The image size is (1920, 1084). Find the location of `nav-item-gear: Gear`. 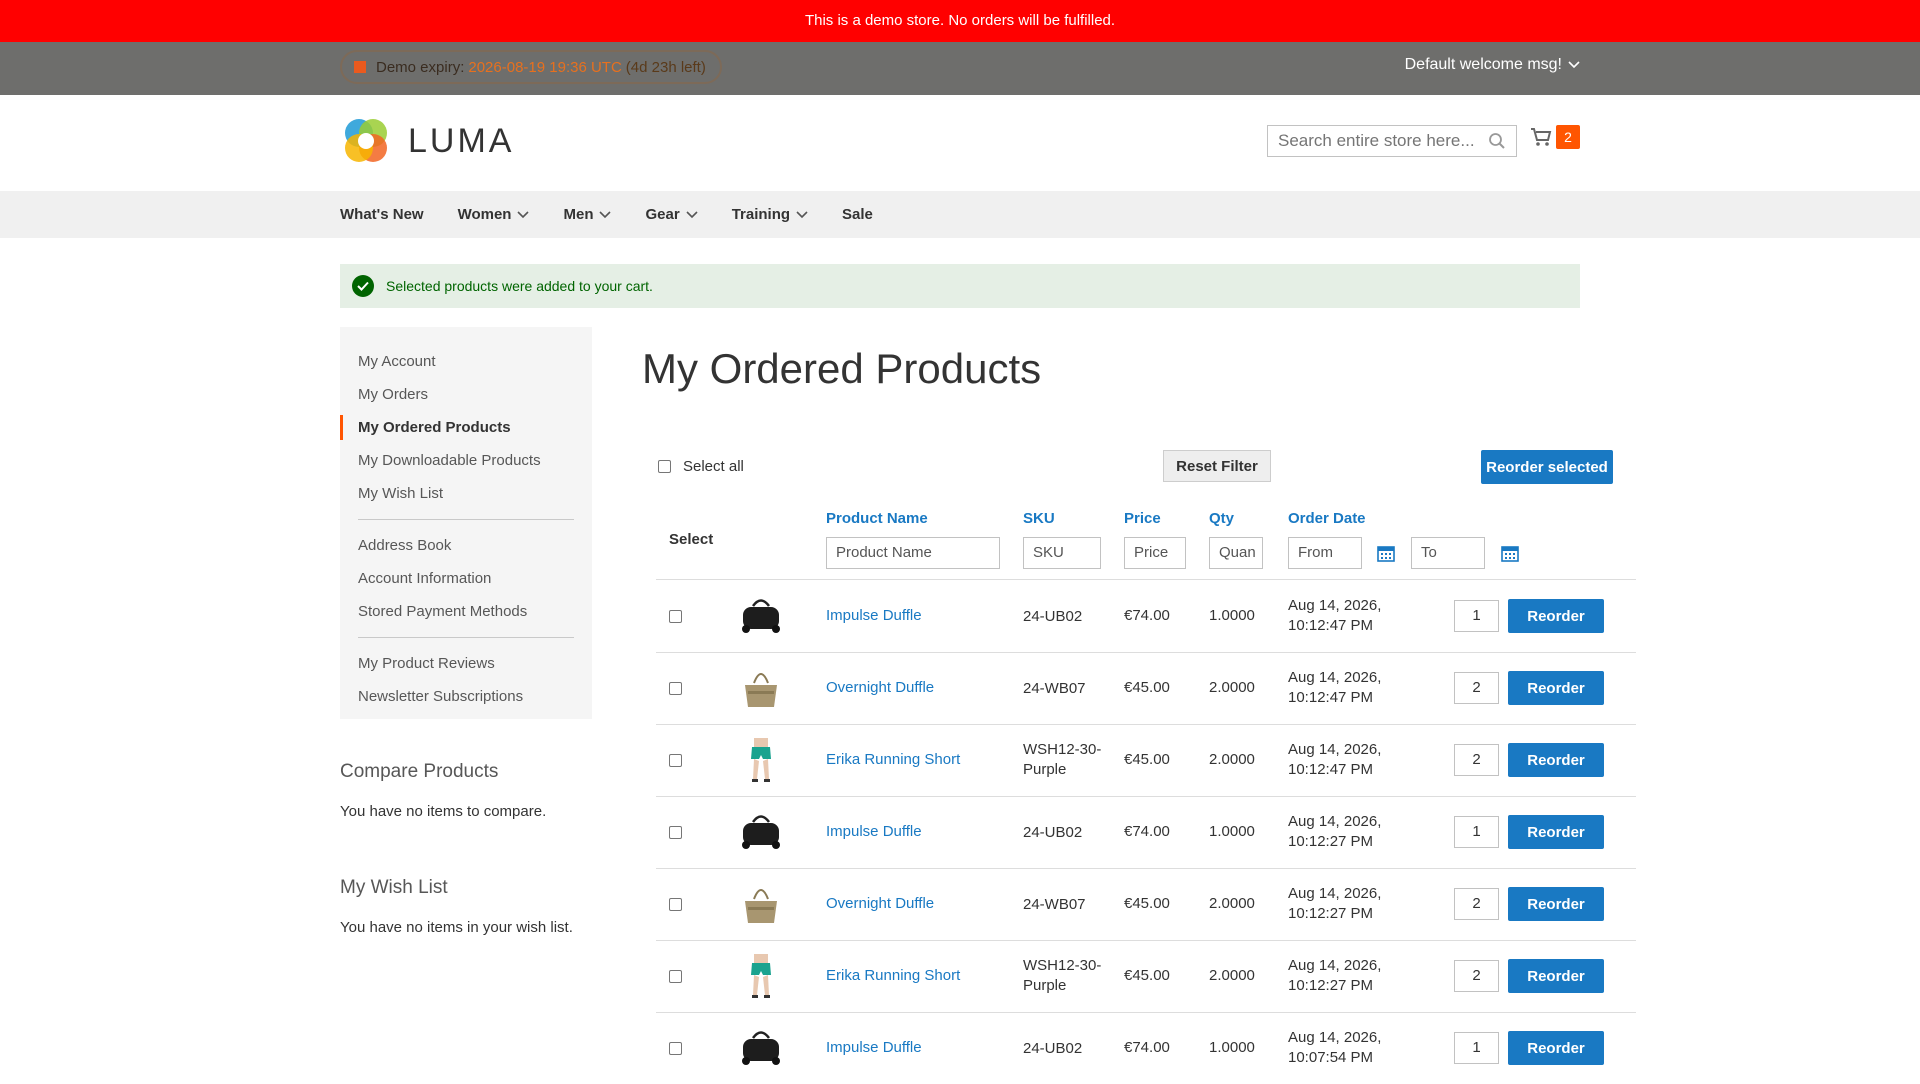

nav-item-gear: Gear is located at coordinates (671, 214).